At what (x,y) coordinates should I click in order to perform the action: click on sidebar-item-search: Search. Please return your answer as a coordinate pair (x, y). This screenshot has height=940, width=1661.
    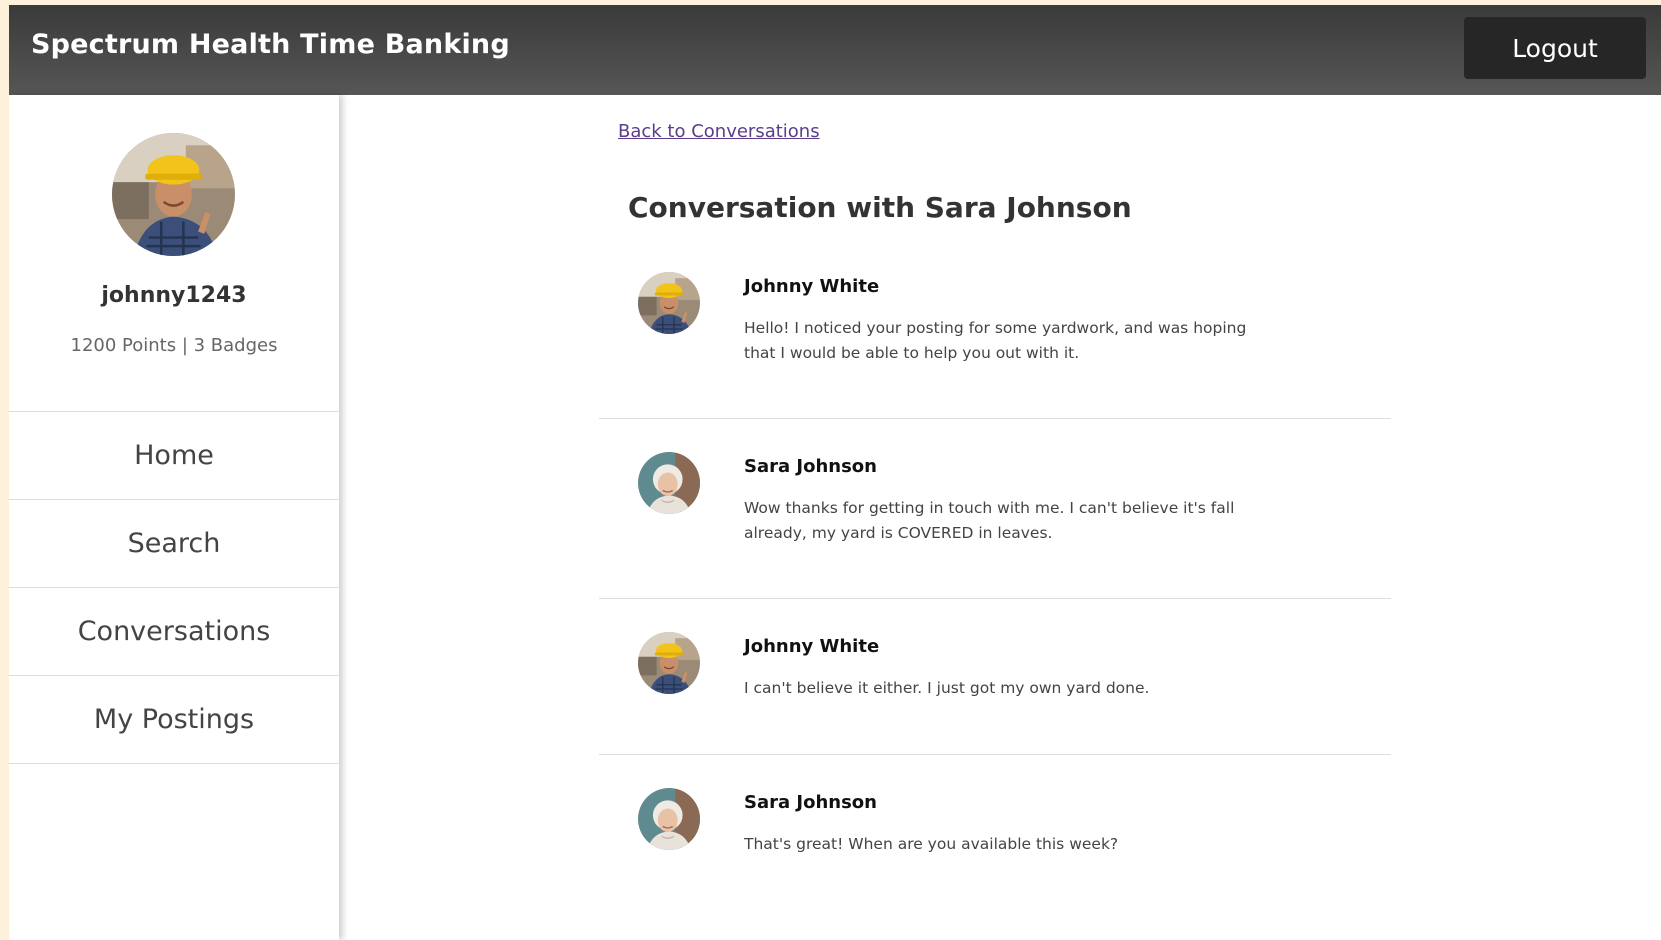
    Looking at the image, I should click on (174, 544).